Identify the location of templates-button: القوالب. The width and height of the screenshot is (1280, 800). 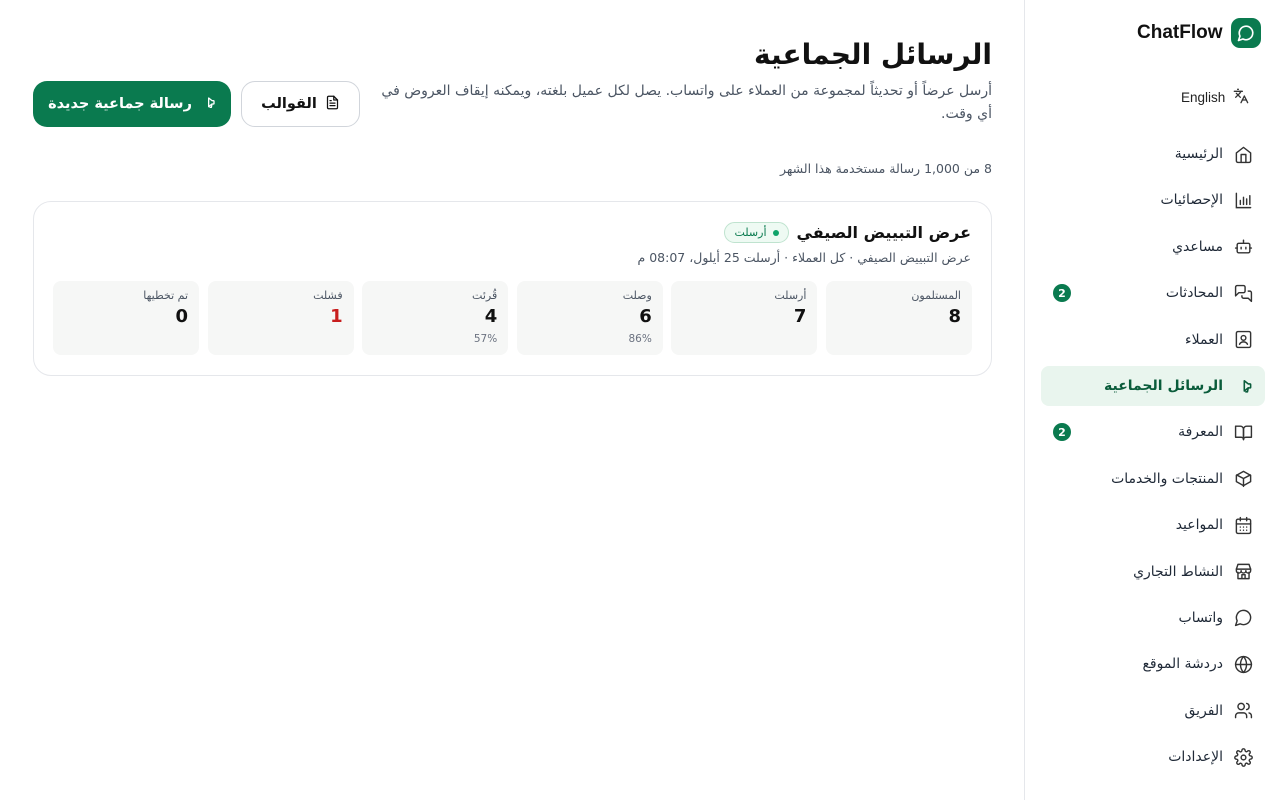
(300, 104).